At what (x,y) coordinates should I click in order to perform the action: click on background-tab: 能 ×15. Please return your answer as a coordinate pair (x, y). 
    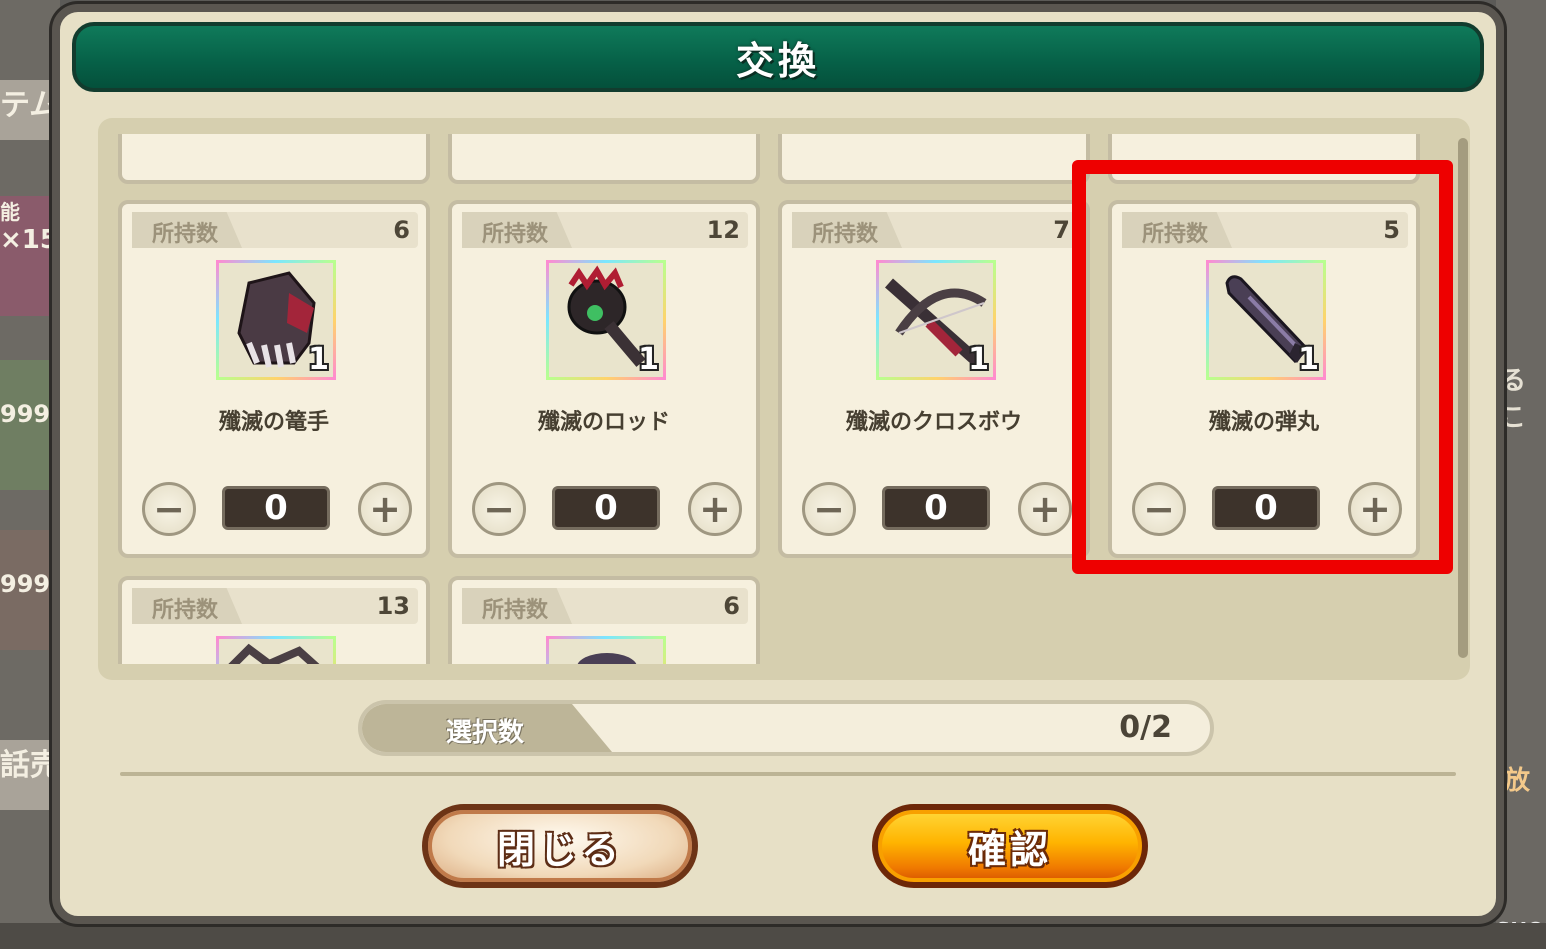
    Looking at the image, I should click on (30, 256).